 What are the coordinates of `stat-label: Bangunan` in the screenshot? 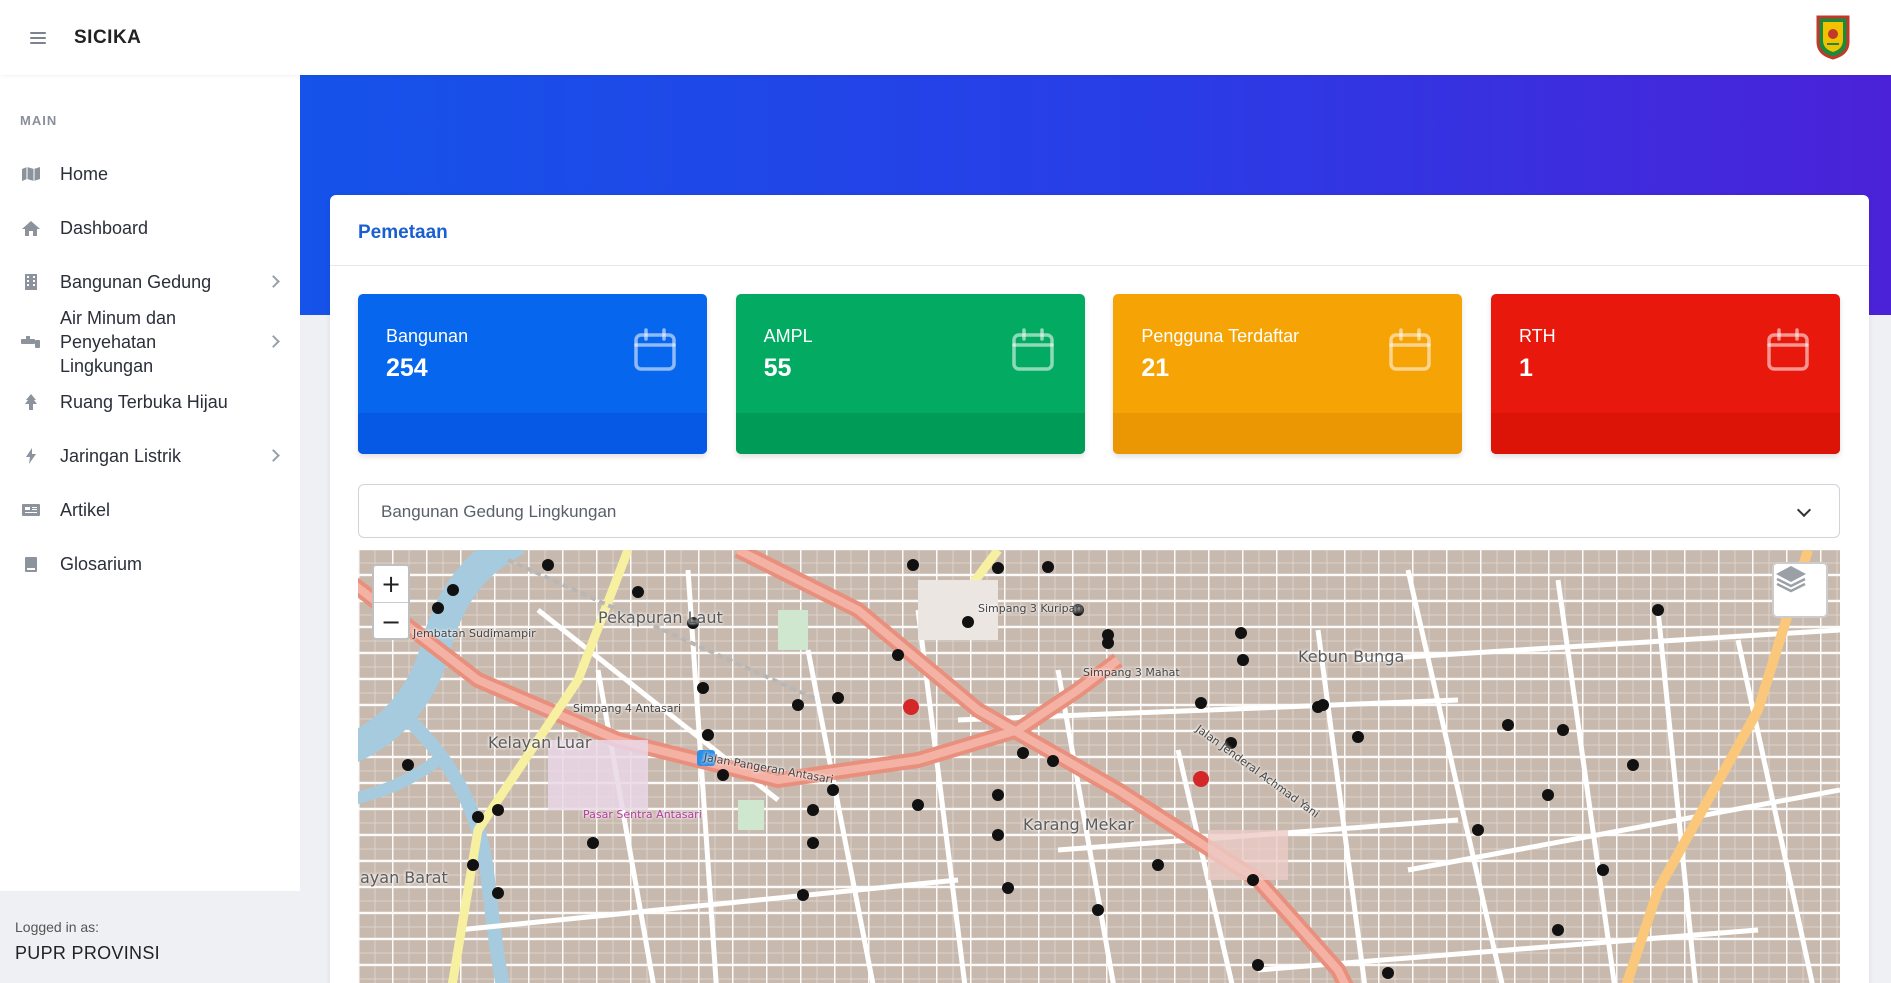 It's located at (427, 336).